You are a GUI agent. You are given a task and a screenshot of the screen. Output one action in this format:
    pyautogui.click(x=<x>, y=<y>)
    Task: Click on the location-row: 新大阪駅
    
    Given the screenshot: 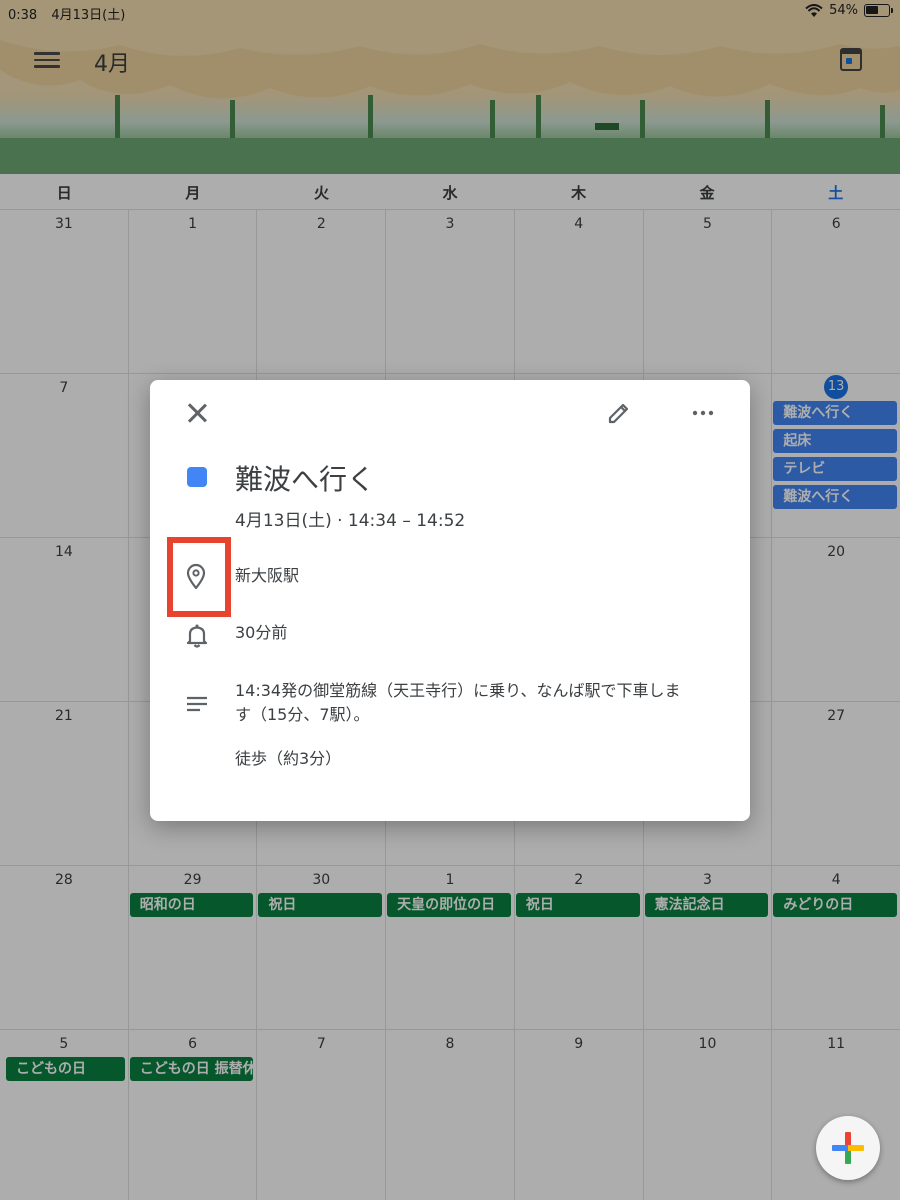 What is the action you would take?
    pyautogui.click(x=450, y=588)
    